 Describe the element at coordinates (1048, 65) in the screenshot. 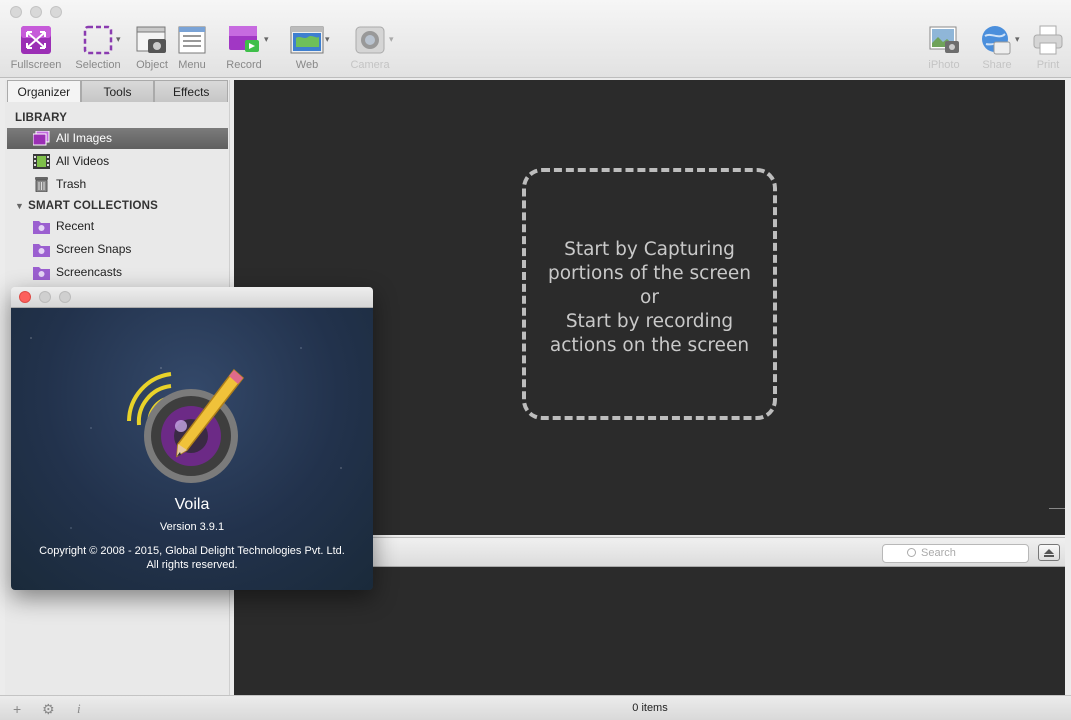

I see `print-label: Print` at that location.